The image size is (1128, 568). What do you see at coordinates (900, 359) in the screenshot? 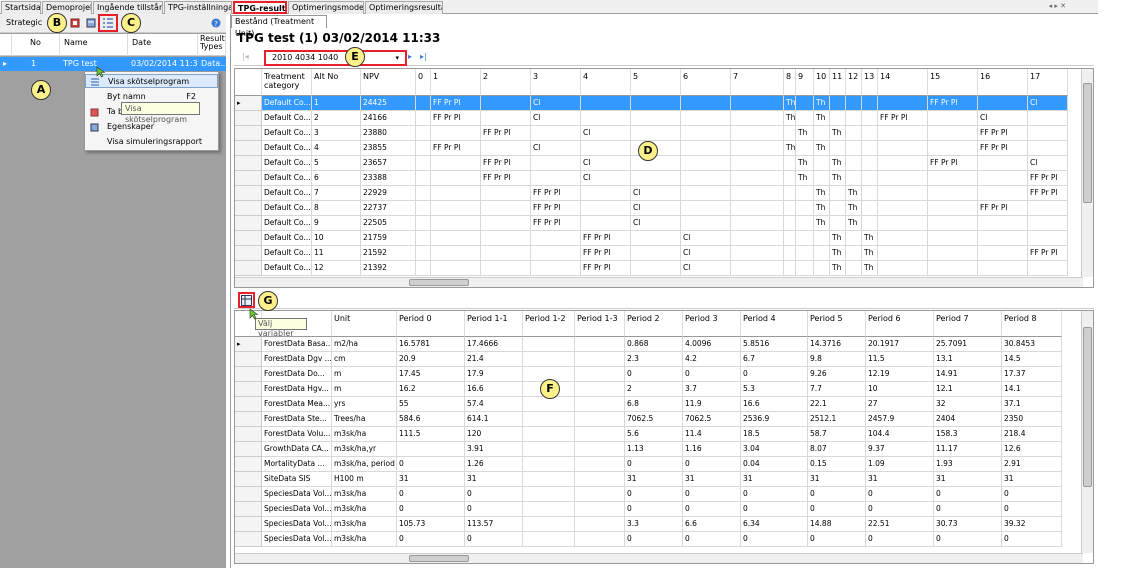
I see `variable-cell: 11.5` at bounding box center [900, 359].